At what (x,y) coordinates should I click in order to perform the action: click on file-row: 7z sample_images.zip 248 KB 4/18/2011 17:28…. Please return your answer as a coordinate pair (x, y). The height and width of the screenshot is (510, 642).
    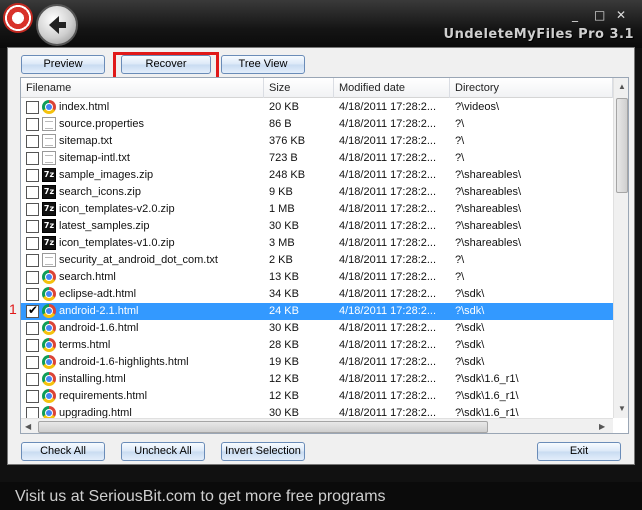
    Looking at the image, I should click on (317, 175).